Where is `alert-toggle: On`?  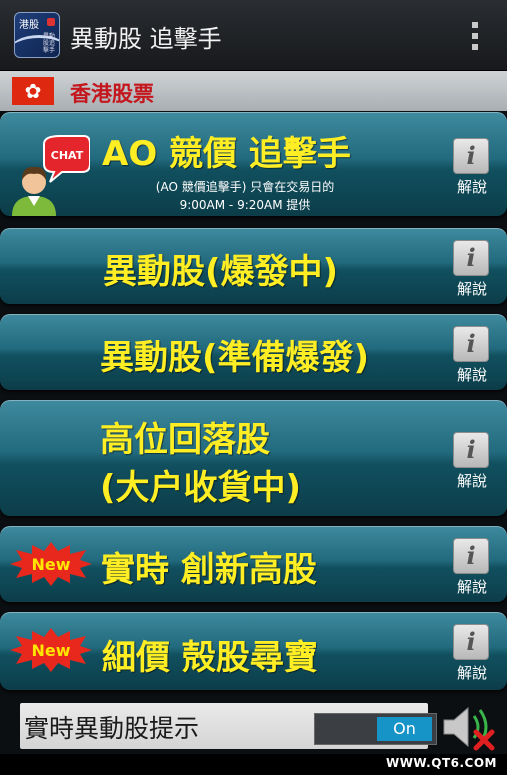 alert-toggle: On is located at coordinates (375, 729).